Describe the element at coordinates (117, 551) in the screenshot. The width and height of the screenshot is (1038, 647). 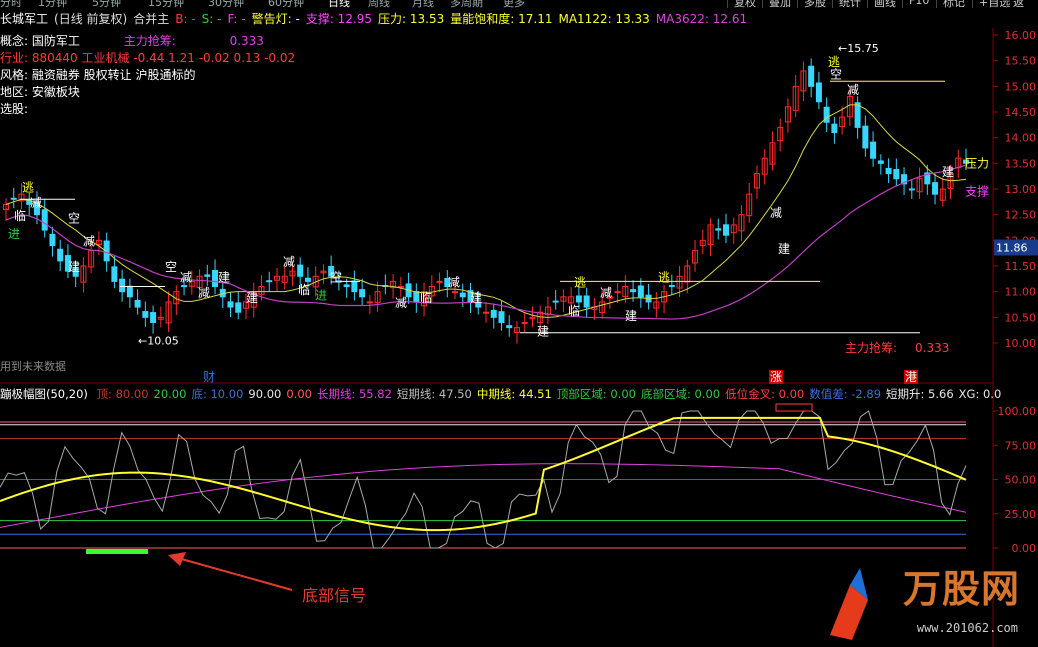
I see `bottom-signal-bar` at that location.